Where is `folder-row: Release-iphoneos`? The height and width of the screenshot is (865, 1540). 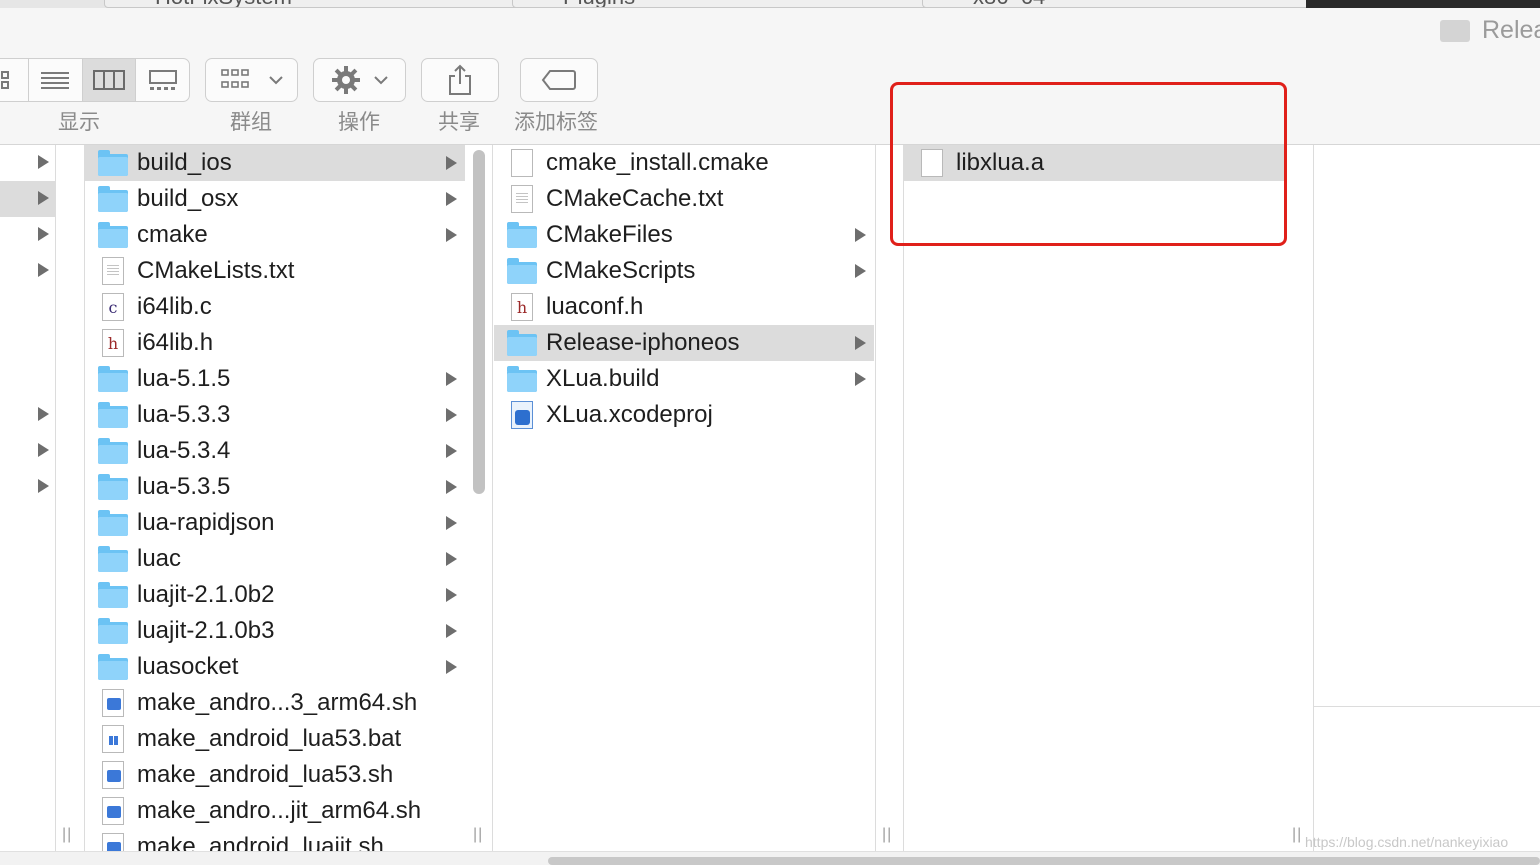 folder-row: Release-iphoneos is located at coordinates (684, 343).